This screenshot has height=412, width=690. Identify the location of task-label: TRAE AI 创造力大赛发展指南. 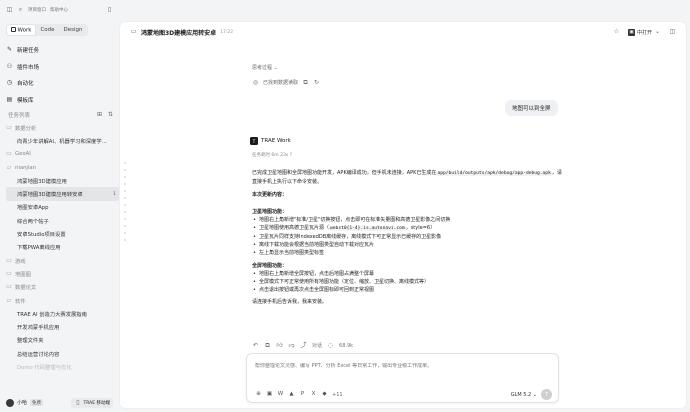
(52, 314).